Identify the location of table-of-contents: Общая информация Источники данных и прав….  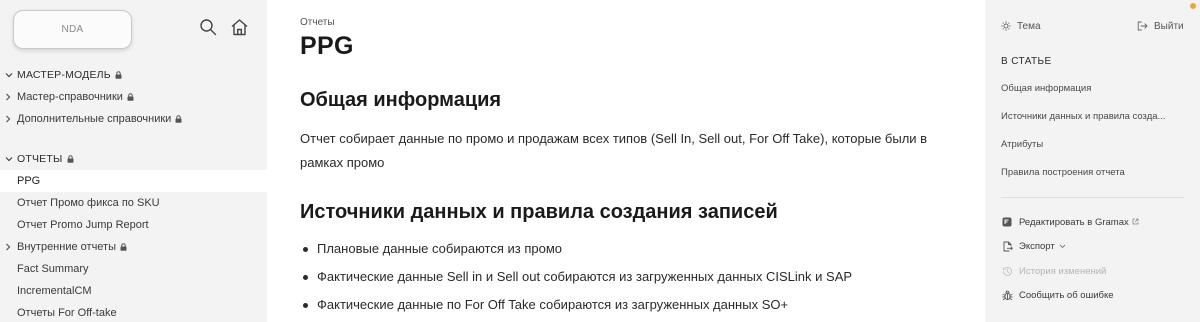
(1096, 136).